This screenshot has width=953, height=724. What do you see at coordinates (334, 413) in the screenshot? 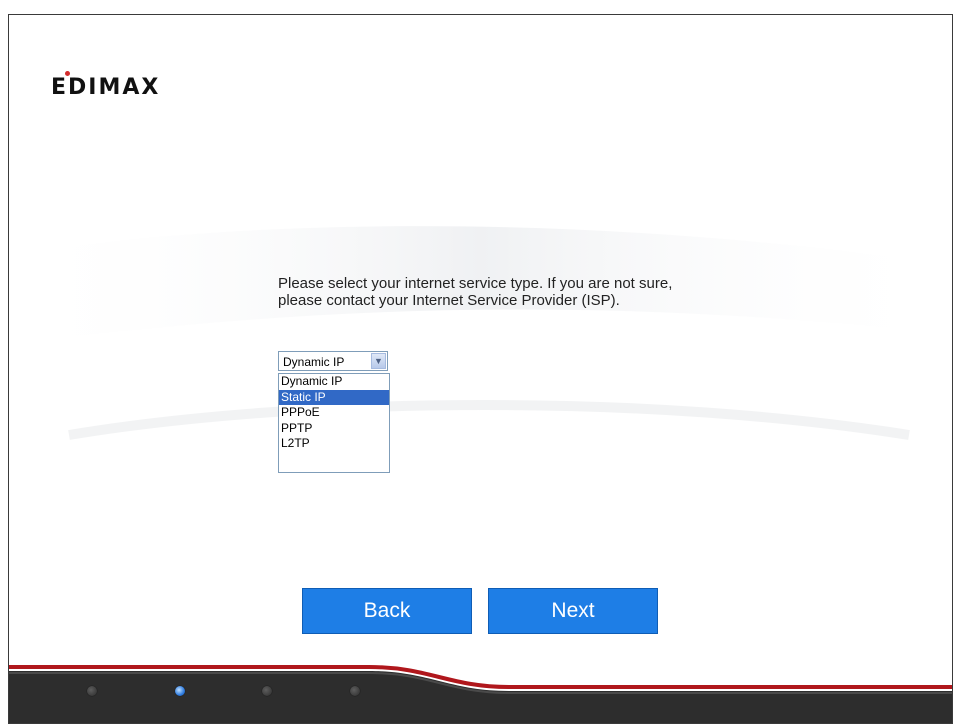
I see `option-pppoe: PPPoE` at bounding box center [334, 413].